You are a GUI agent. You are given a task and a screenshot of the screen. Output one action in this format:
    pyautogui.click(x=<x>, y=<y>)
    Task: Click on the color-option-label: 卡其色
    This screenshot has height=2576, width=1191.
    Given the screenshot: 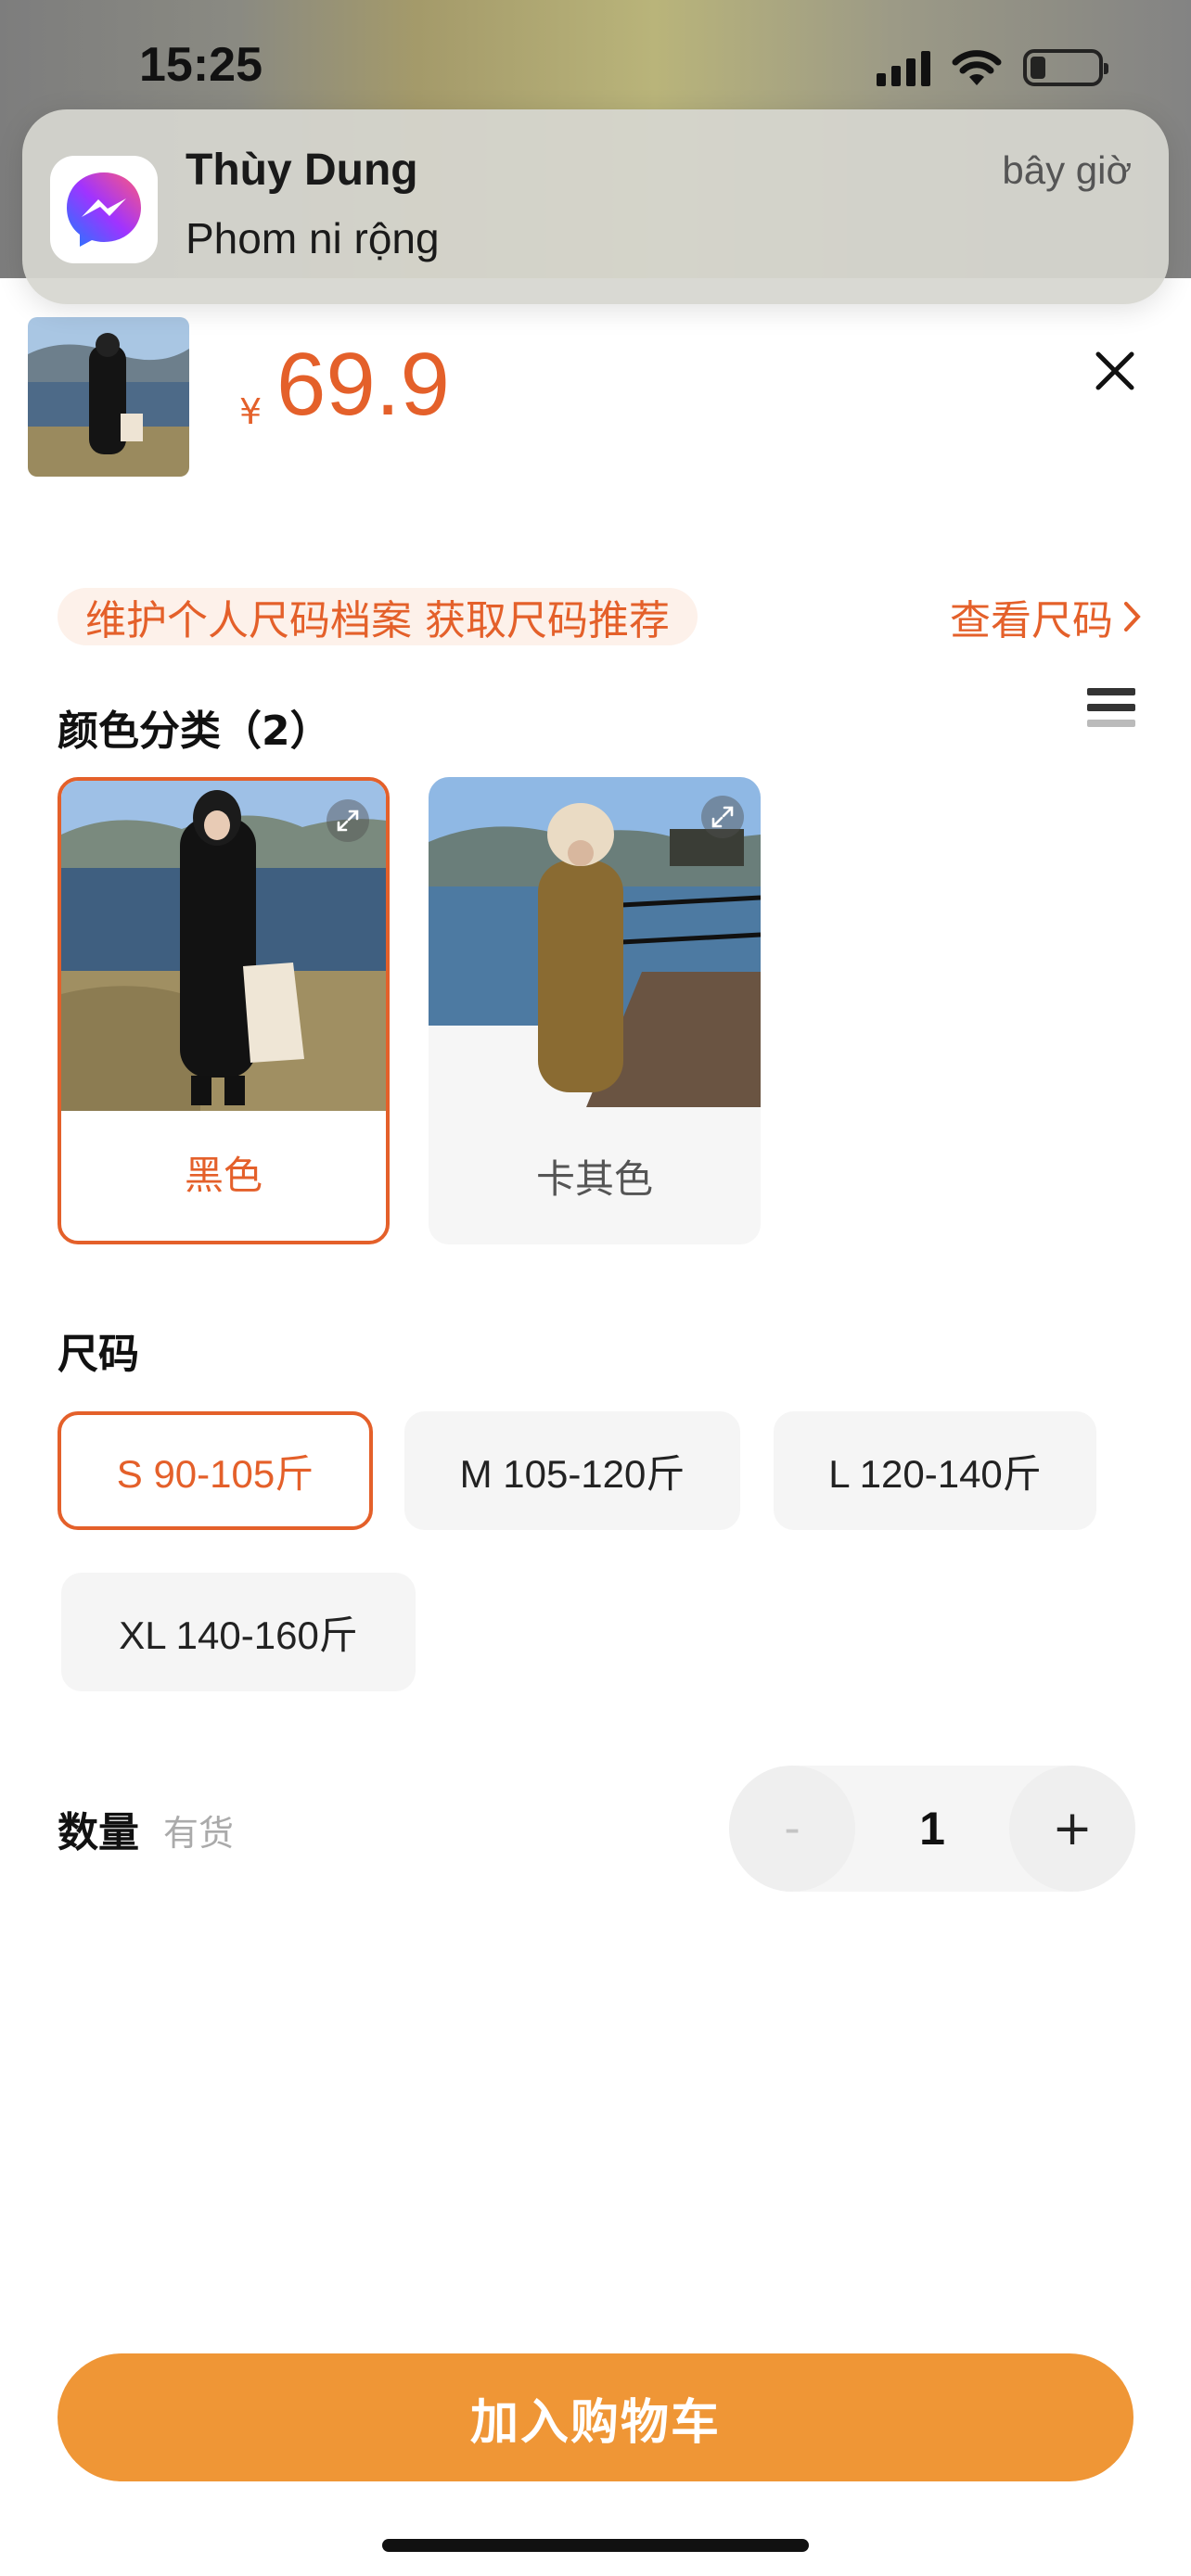 What is the action you would take?
    pyautogui.click(x=594, y=1178)
    